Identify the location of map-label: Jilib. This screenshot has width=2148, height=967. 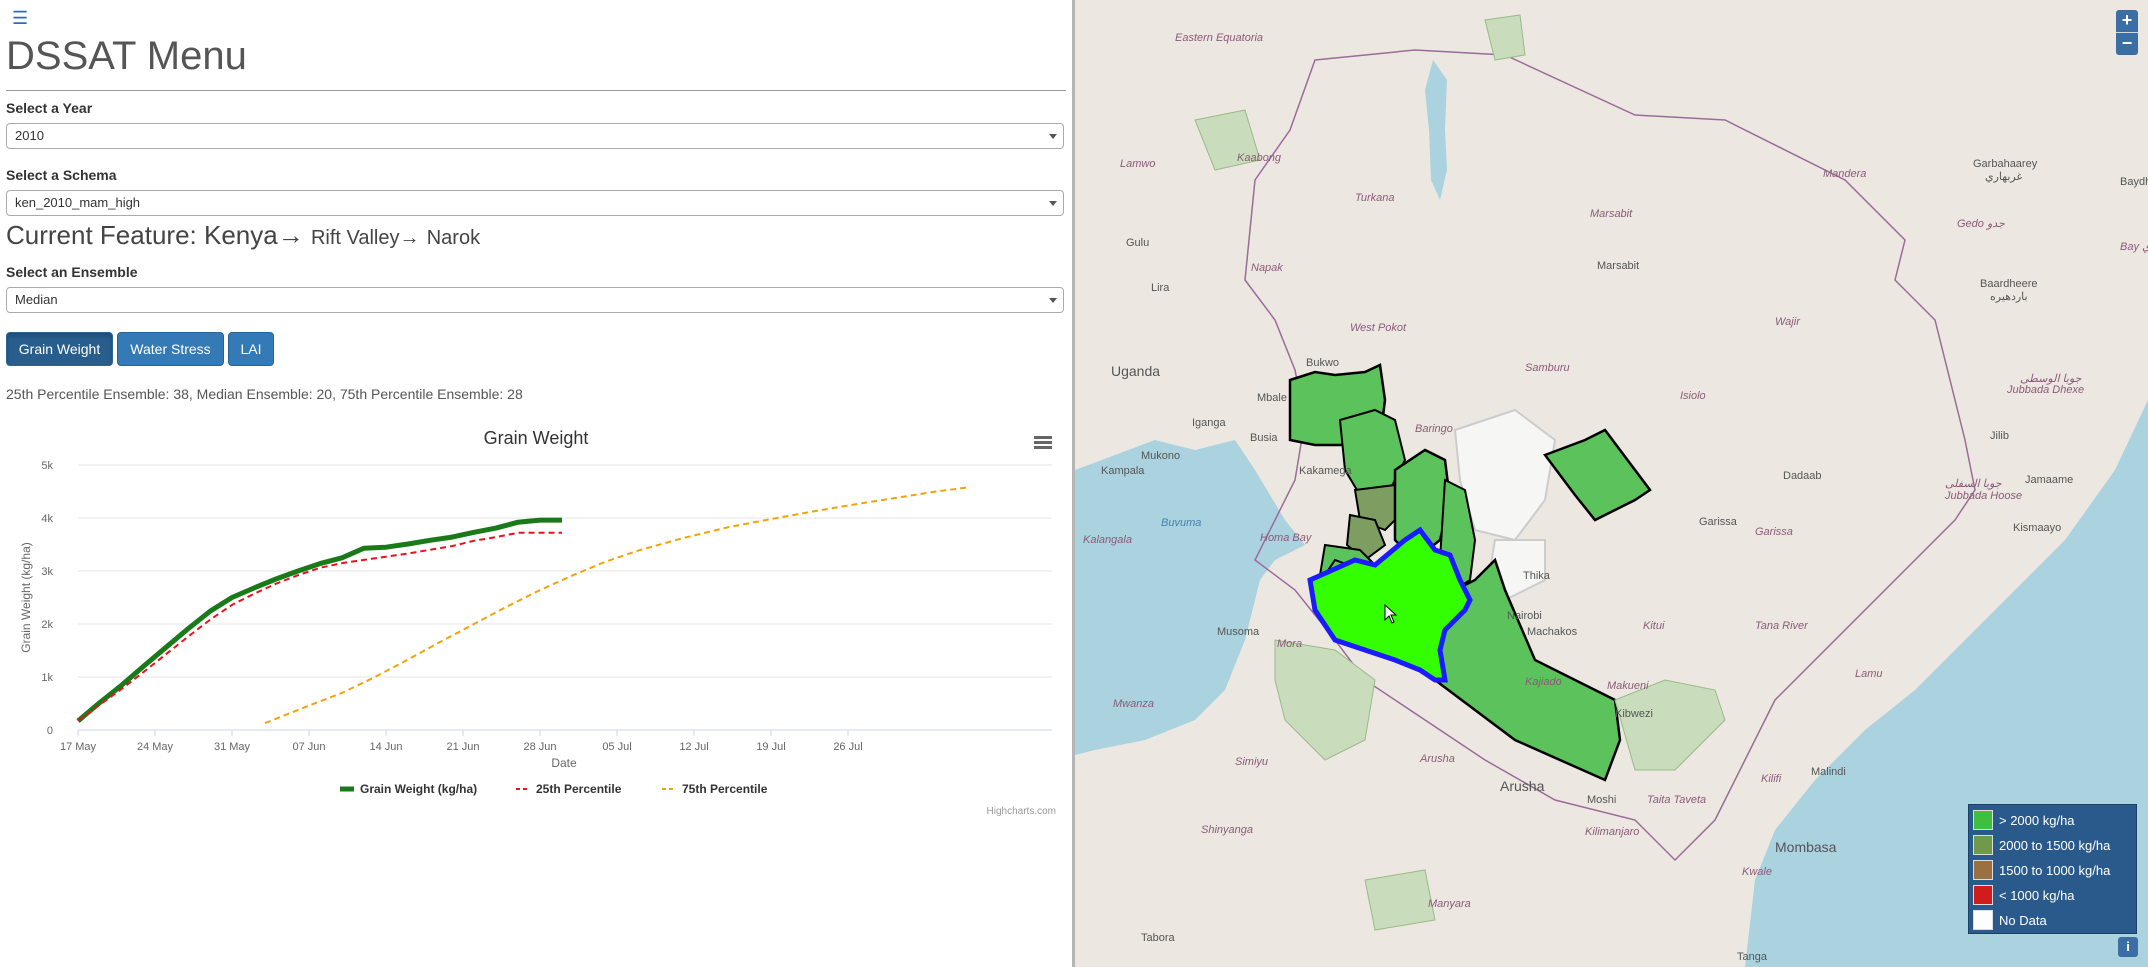
(1999, 436).